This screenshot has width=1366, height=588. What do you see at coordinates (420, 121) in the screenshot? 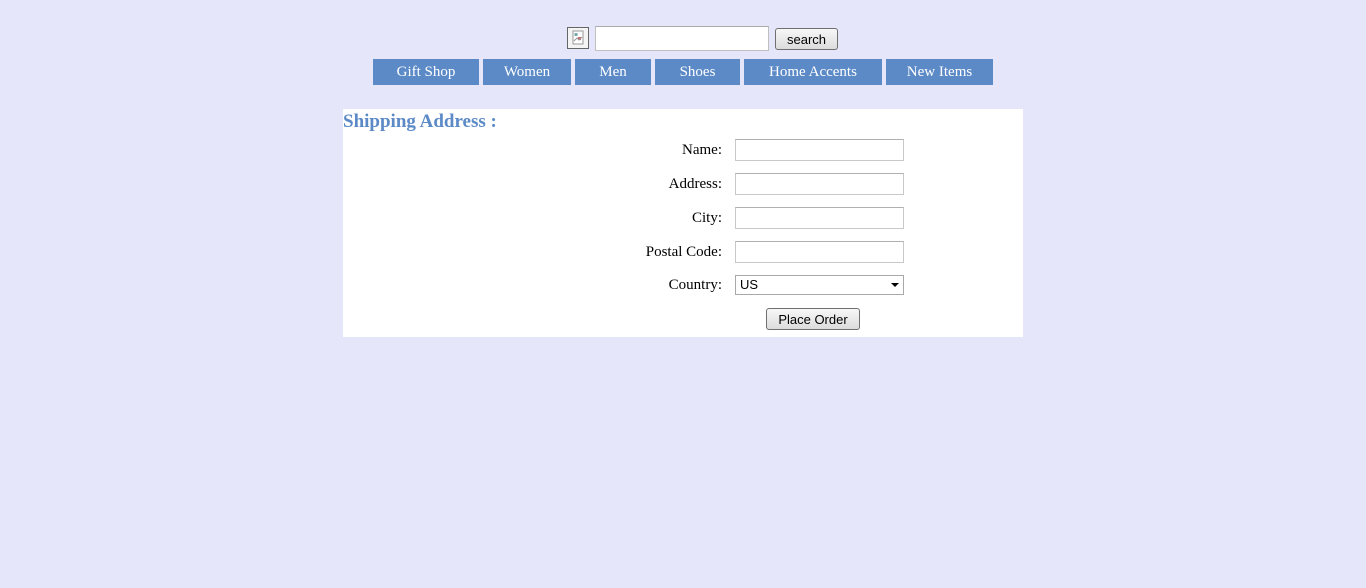
I see `panel-title: Shipping Address :` at bounding box center [420, 121].